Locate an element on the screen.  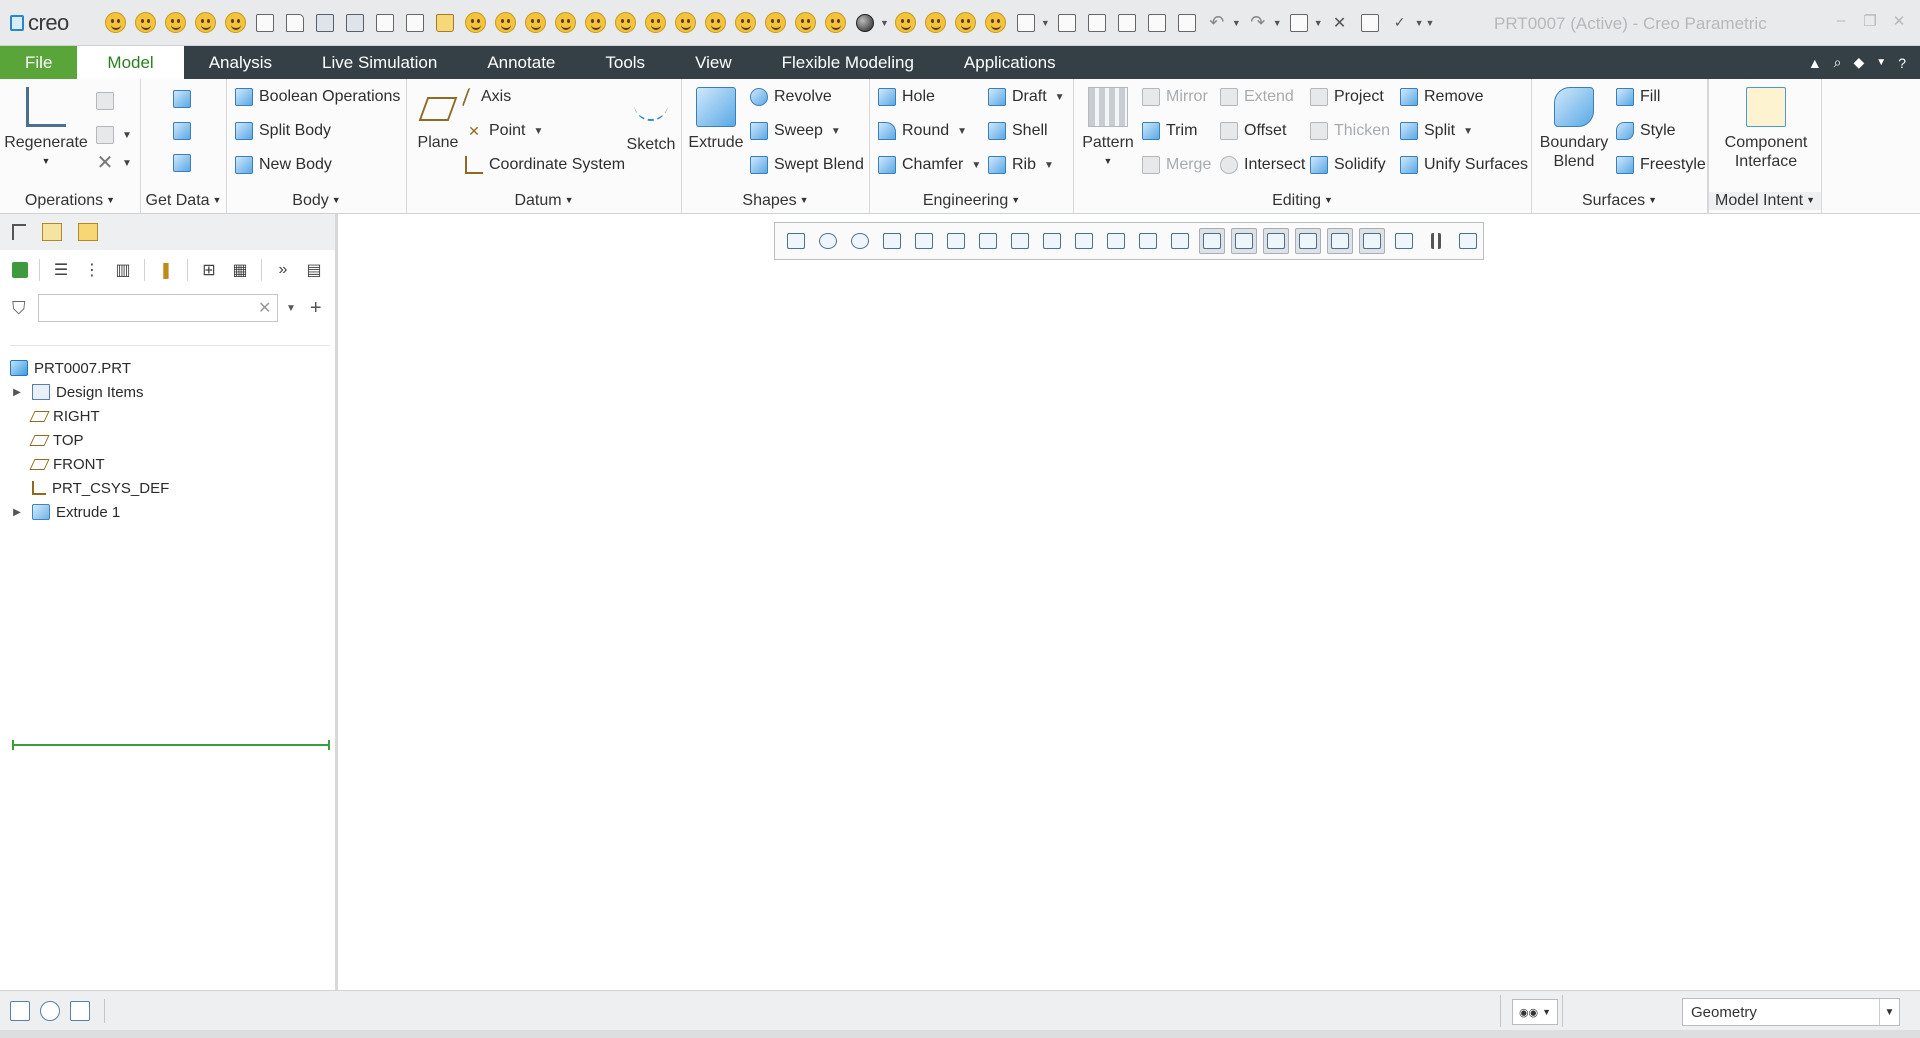
zoom-out-icon is located at coordinates (860, 241).